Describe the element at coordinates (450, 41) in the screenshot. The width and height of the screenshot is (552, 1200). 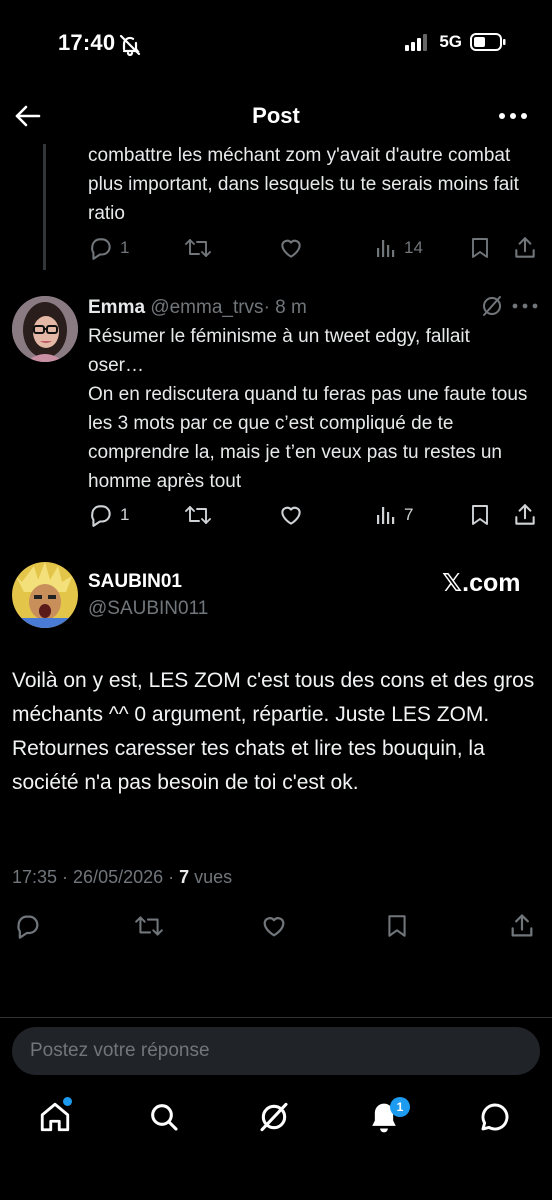
I see `network-label: 5G` at that location.